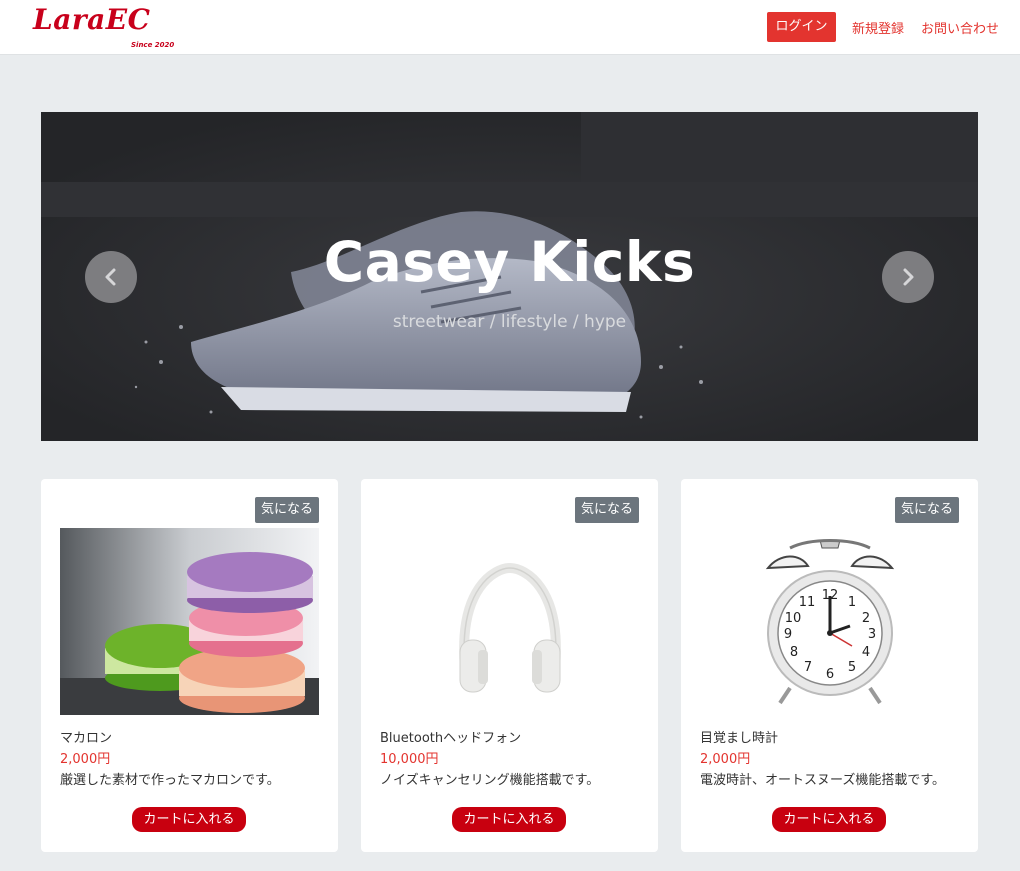 Image resolution: width=1020 pixels, height=871 pixels. Describe the element at coordinates (450, 736) in the screenshot. I see `product-name: Bluetoothヘッドフォン` at that location.